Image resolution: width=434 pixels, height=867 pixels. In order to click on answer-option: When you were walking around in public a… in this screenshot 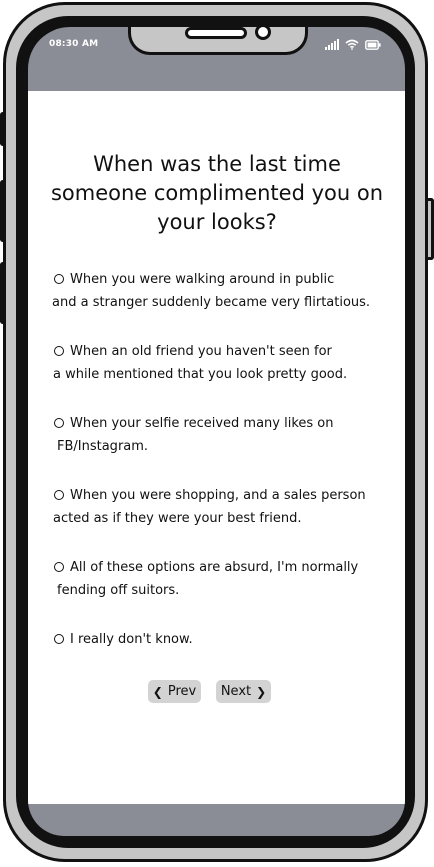, I will do `click(223, 291)`.